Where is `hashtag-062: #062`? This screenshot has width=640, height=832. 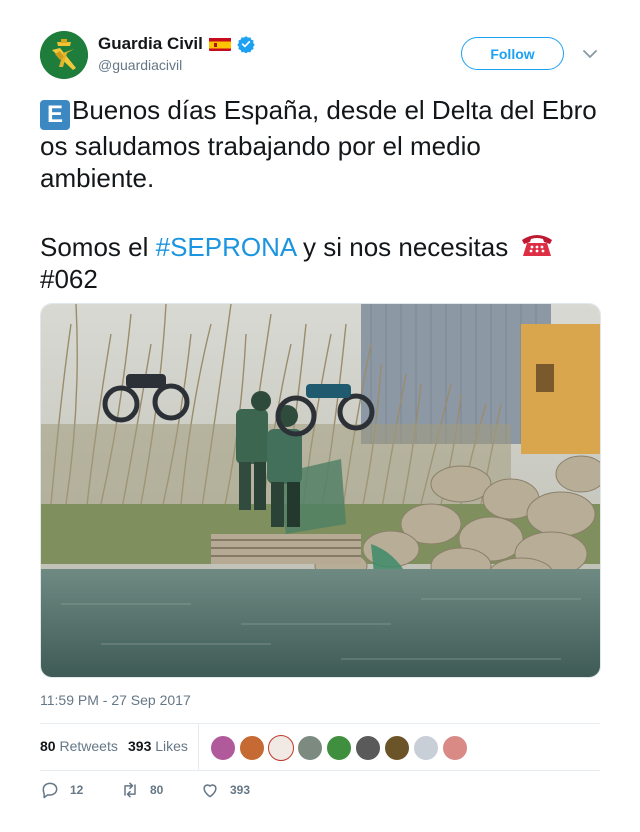
hashtag-062: #062 is located at coordinates (69, 279).